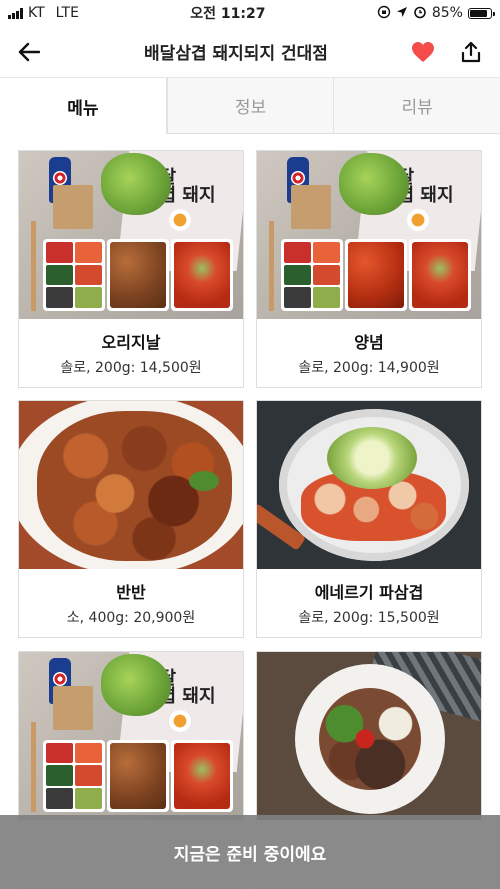 The width and height of the screenshot is (500, 889). I want to click on heart-icon, so click(423, 51).